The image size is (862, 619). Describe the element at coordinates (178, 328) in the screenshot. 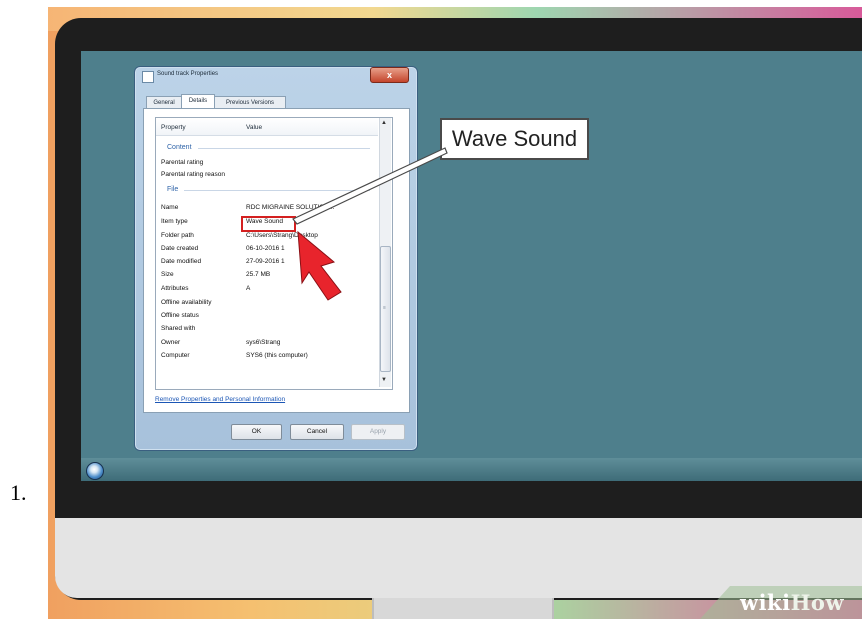

I see `property-name: Shared with` at that location.